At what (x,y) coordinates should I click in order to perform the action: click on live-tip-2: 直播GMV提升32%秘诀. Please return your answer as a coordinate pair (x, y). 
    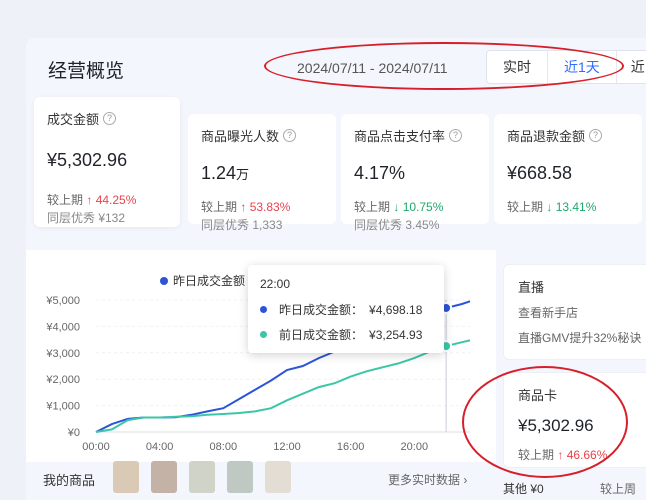
    Looking at the image, I should click on (579, 337).